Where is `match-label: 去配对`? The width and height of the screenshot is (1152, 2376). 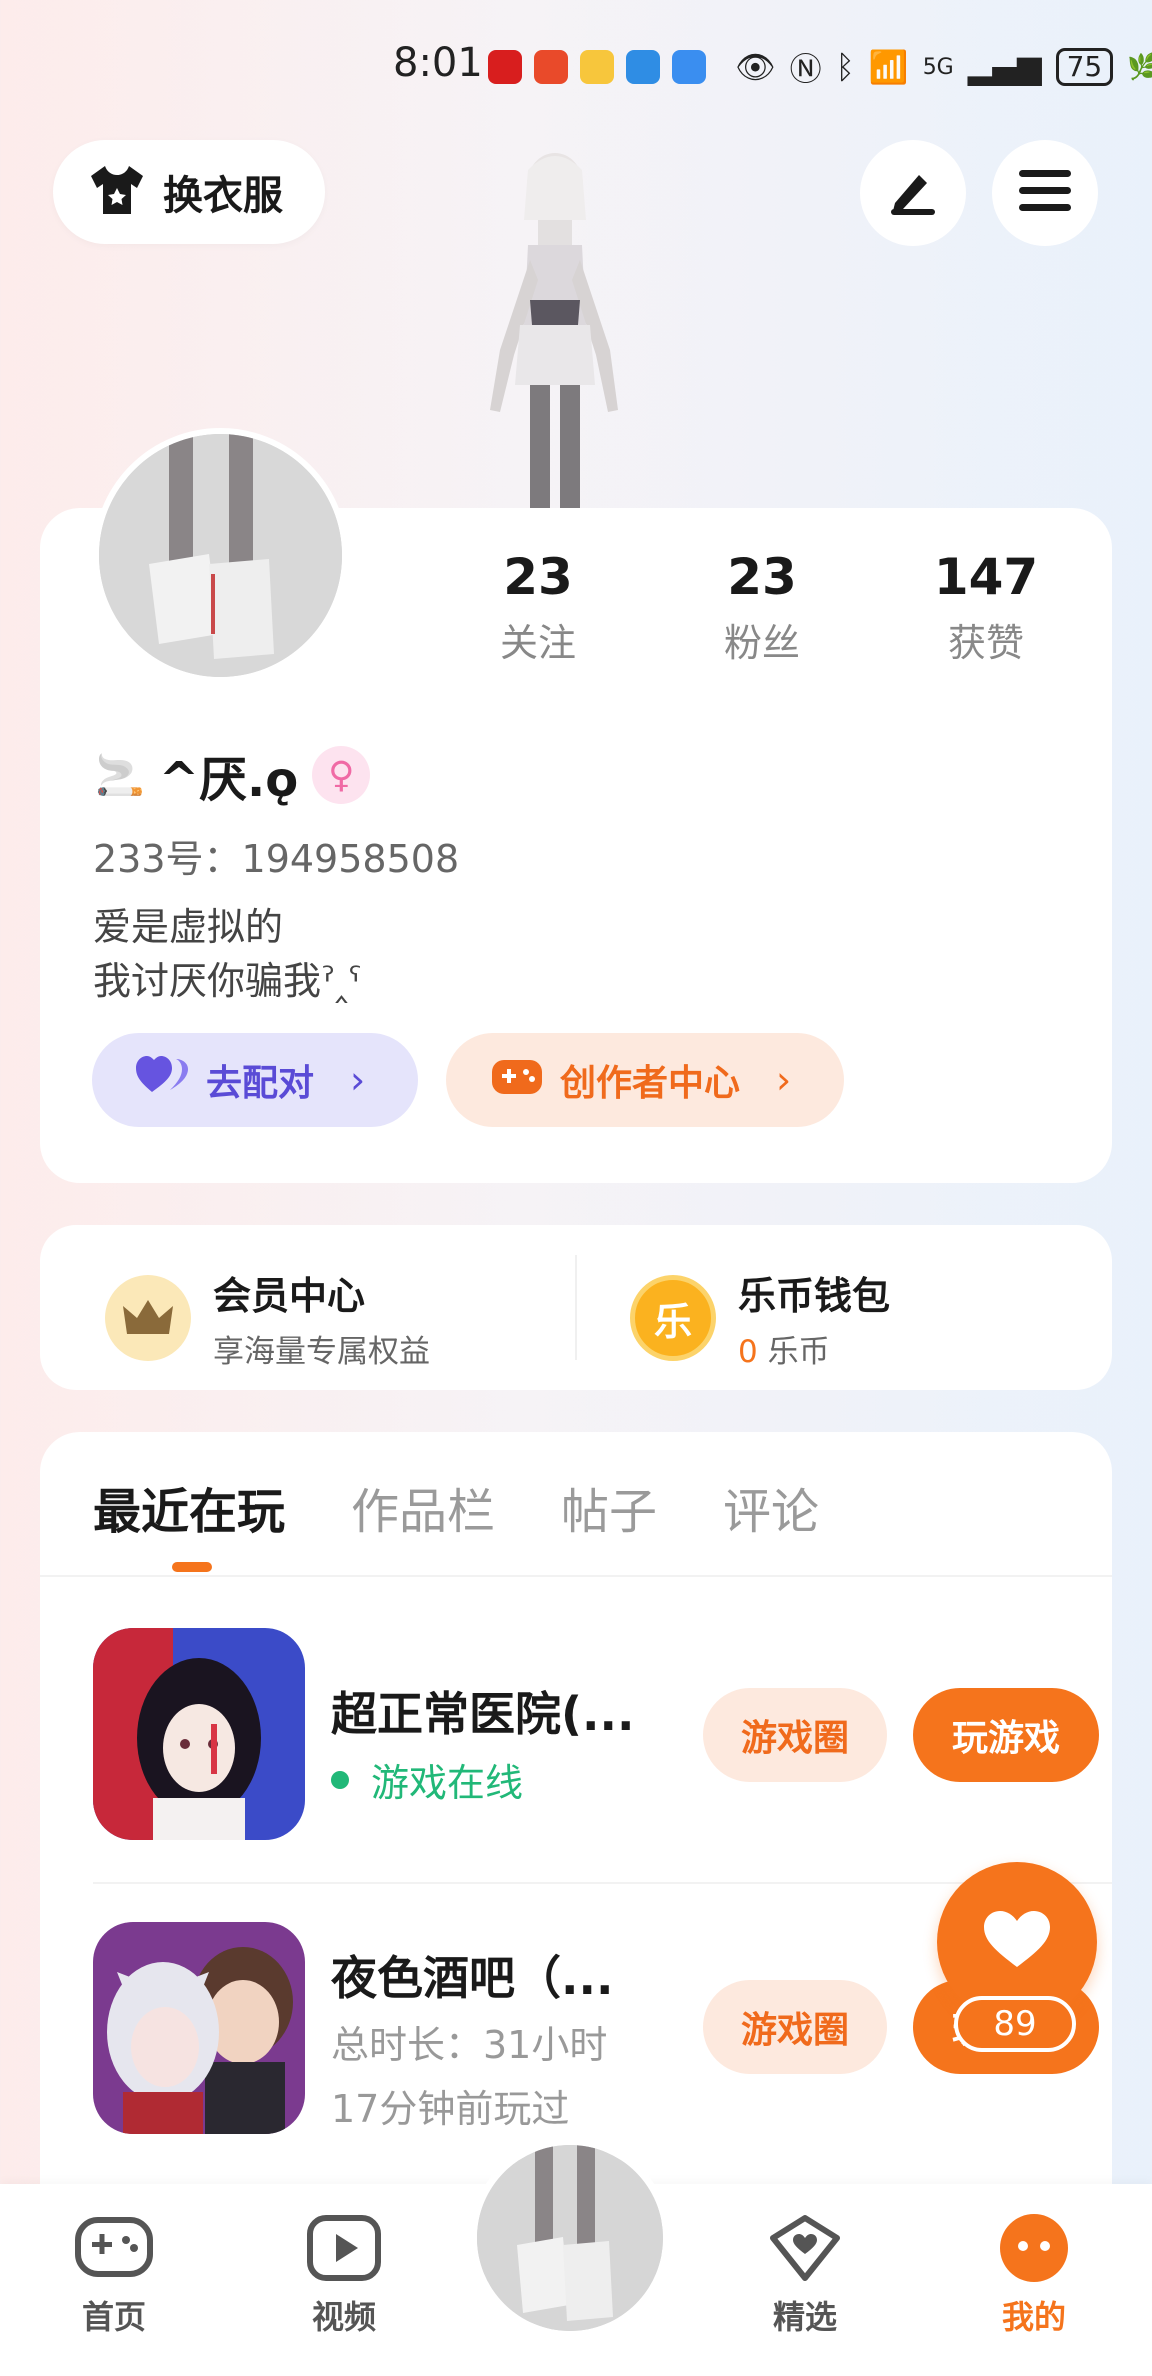
match-label: 去配对 is located at coordinates (260, 1083).